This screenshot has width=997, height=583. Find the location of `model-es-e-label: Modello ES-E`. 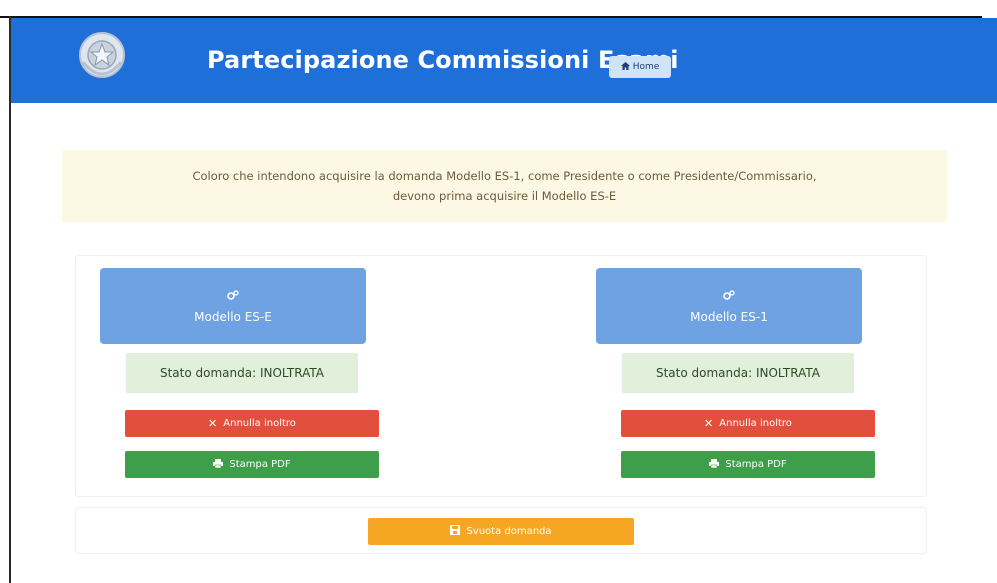

model-es-e-label: Modello ES-E is located at coordinates (233, 316).